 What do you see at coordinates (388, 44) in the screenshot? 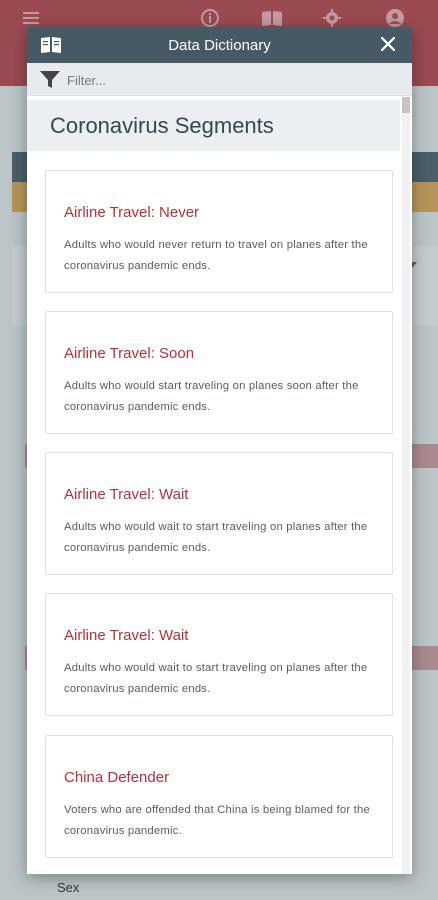
I see `close-icon` at bounding box center [388, 44].